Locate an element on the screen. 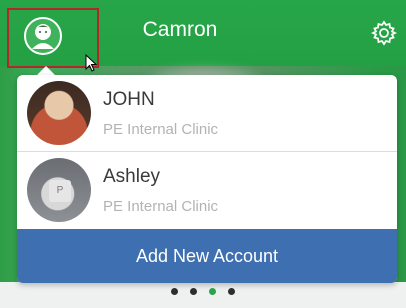 The width and height of the screenshot is (406, 308). account-name: Ashley is located at coordinates (132, 176).